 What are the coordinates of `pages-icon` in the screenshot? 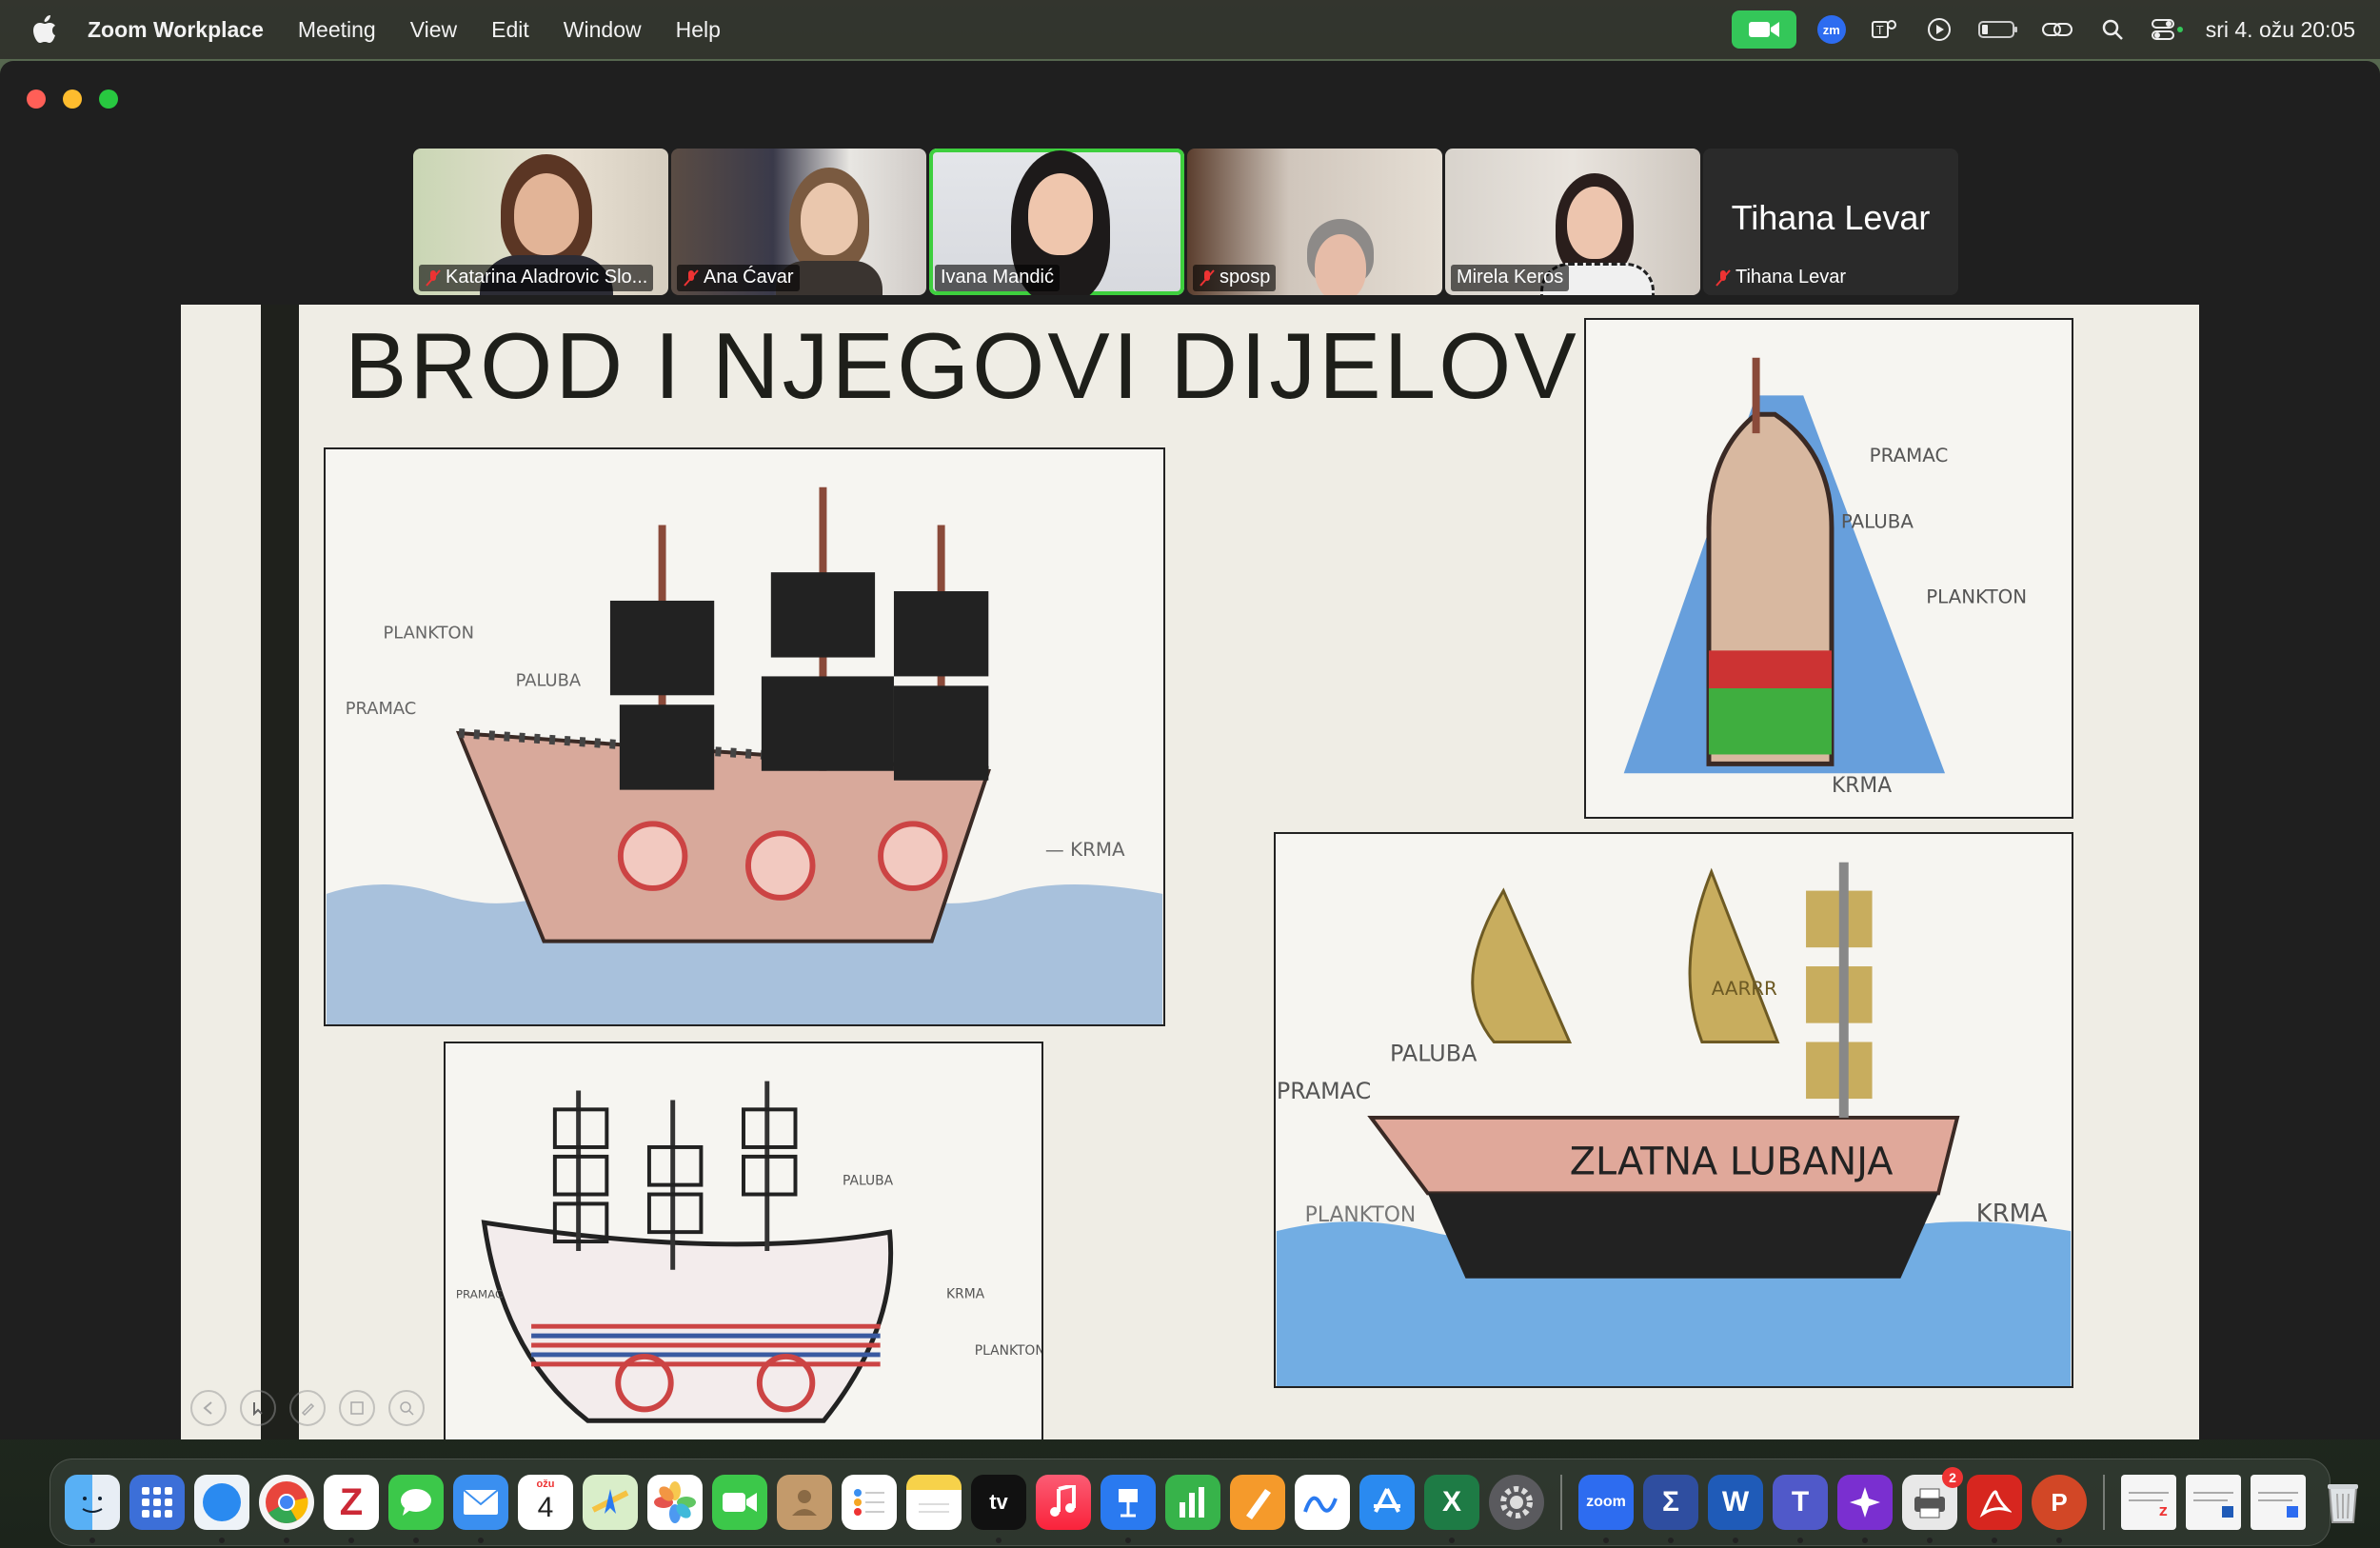 It's located at (1257, 1502).